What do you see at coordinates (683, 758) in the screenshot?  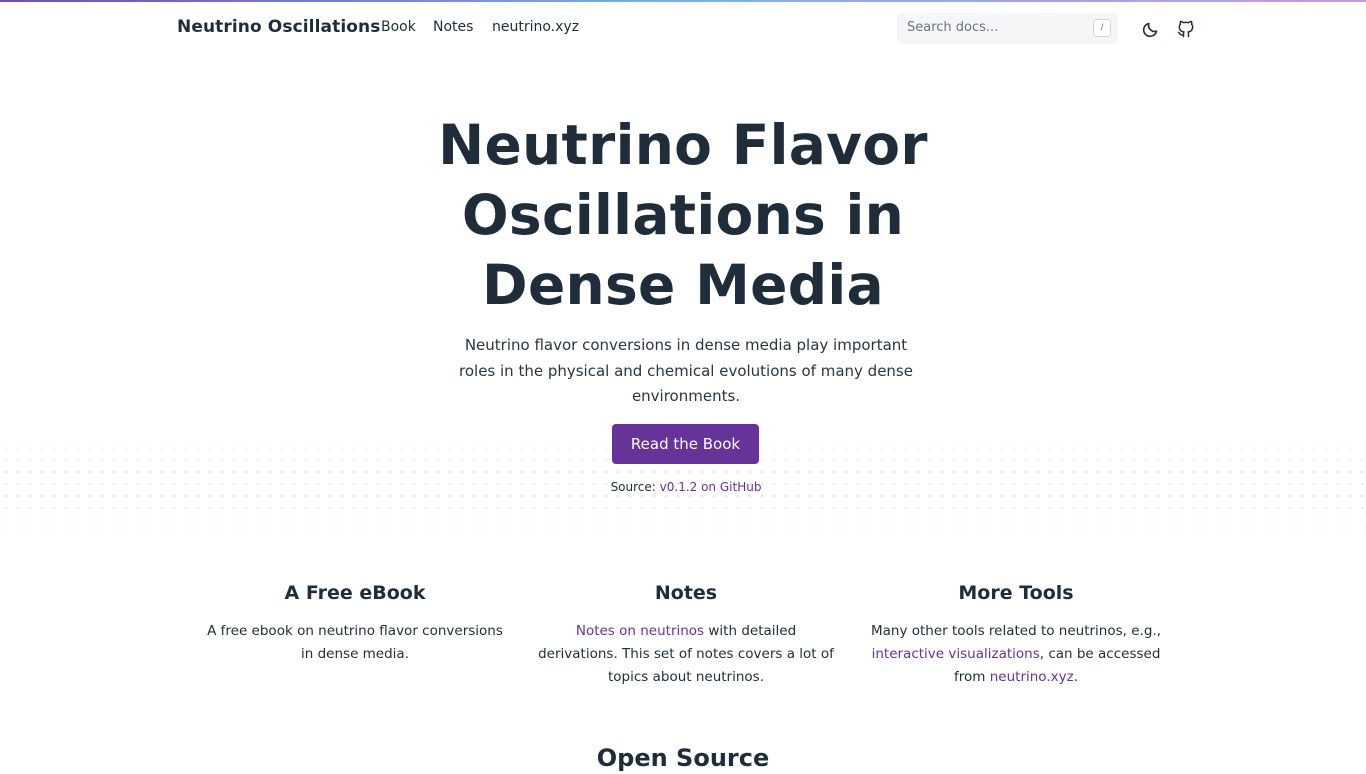 I see `open-source-heading: Open Source` at bounding box center [683, 758].